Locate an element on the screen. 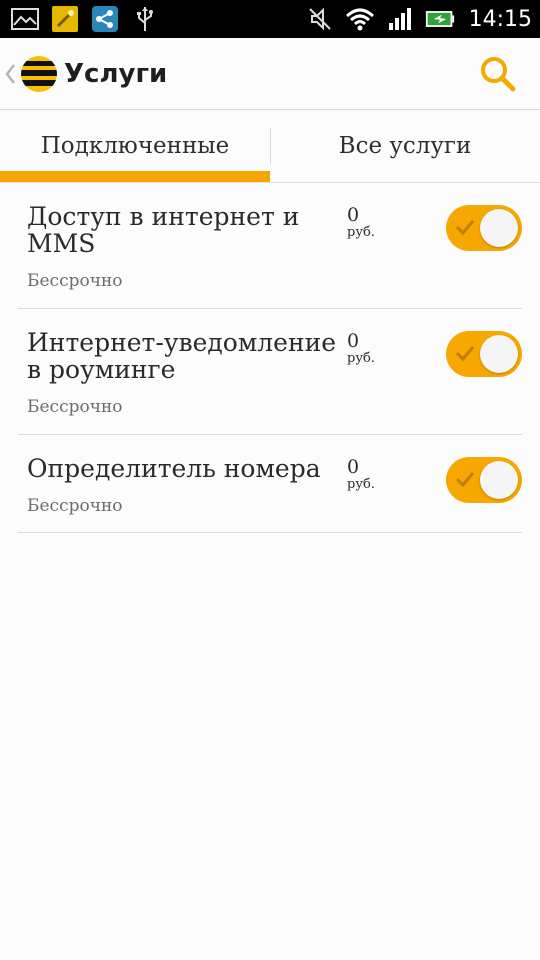  service-name: Определитель номера is located at coordinates (174, 468).